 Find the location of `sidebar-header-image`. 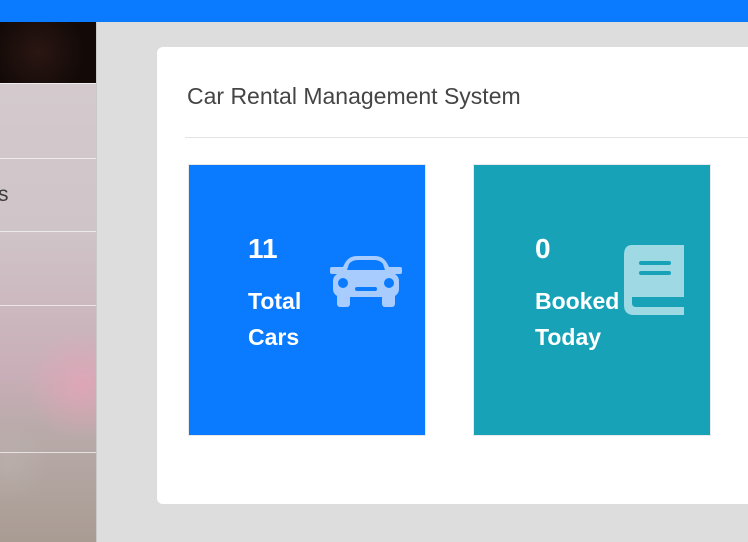

sidebar-header-image is located at coordinates (48, 52).